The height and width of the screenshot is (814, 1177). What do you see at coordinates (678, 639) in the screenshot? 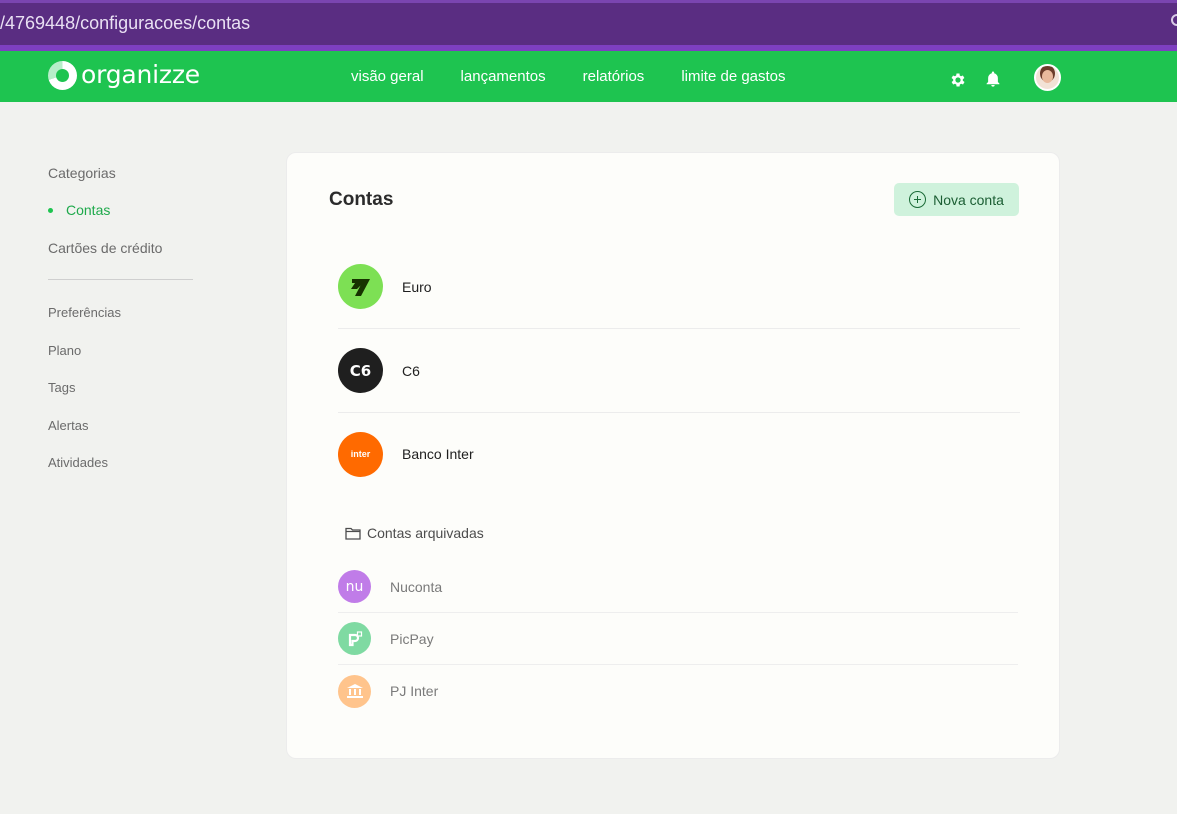
I see `archived-row-picpay: PicPay` at bounding box center [678, 639].